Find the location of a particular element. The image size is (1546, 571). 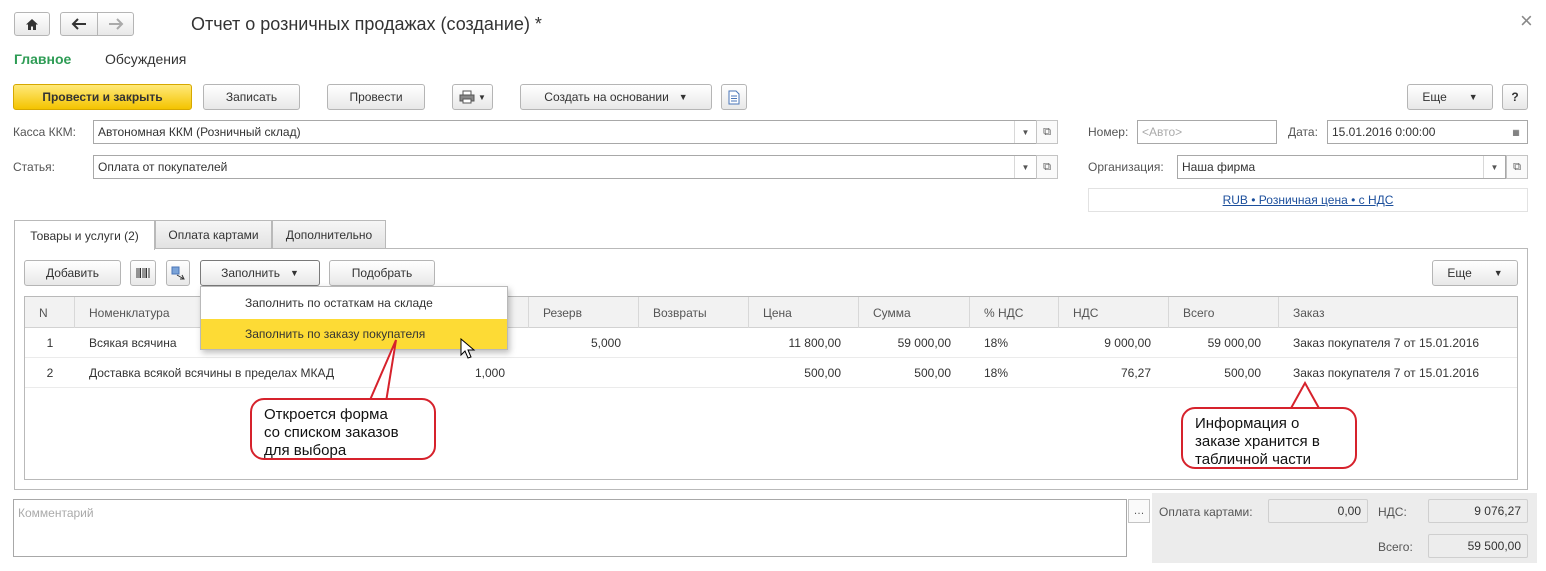

callout-line: Информация о is located at coordinates (1247, 423).